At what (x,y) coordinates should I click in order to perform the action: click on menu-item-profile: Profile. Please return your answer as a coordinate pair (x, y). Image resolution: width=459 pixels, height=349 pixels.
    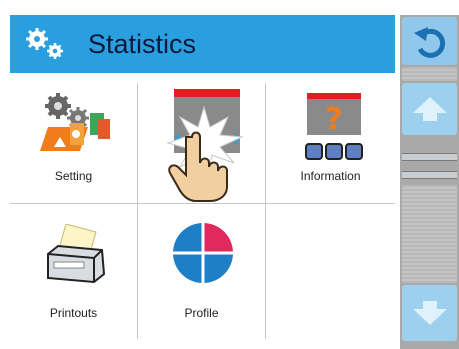
    Looking at the image, I should click on (202, 271).